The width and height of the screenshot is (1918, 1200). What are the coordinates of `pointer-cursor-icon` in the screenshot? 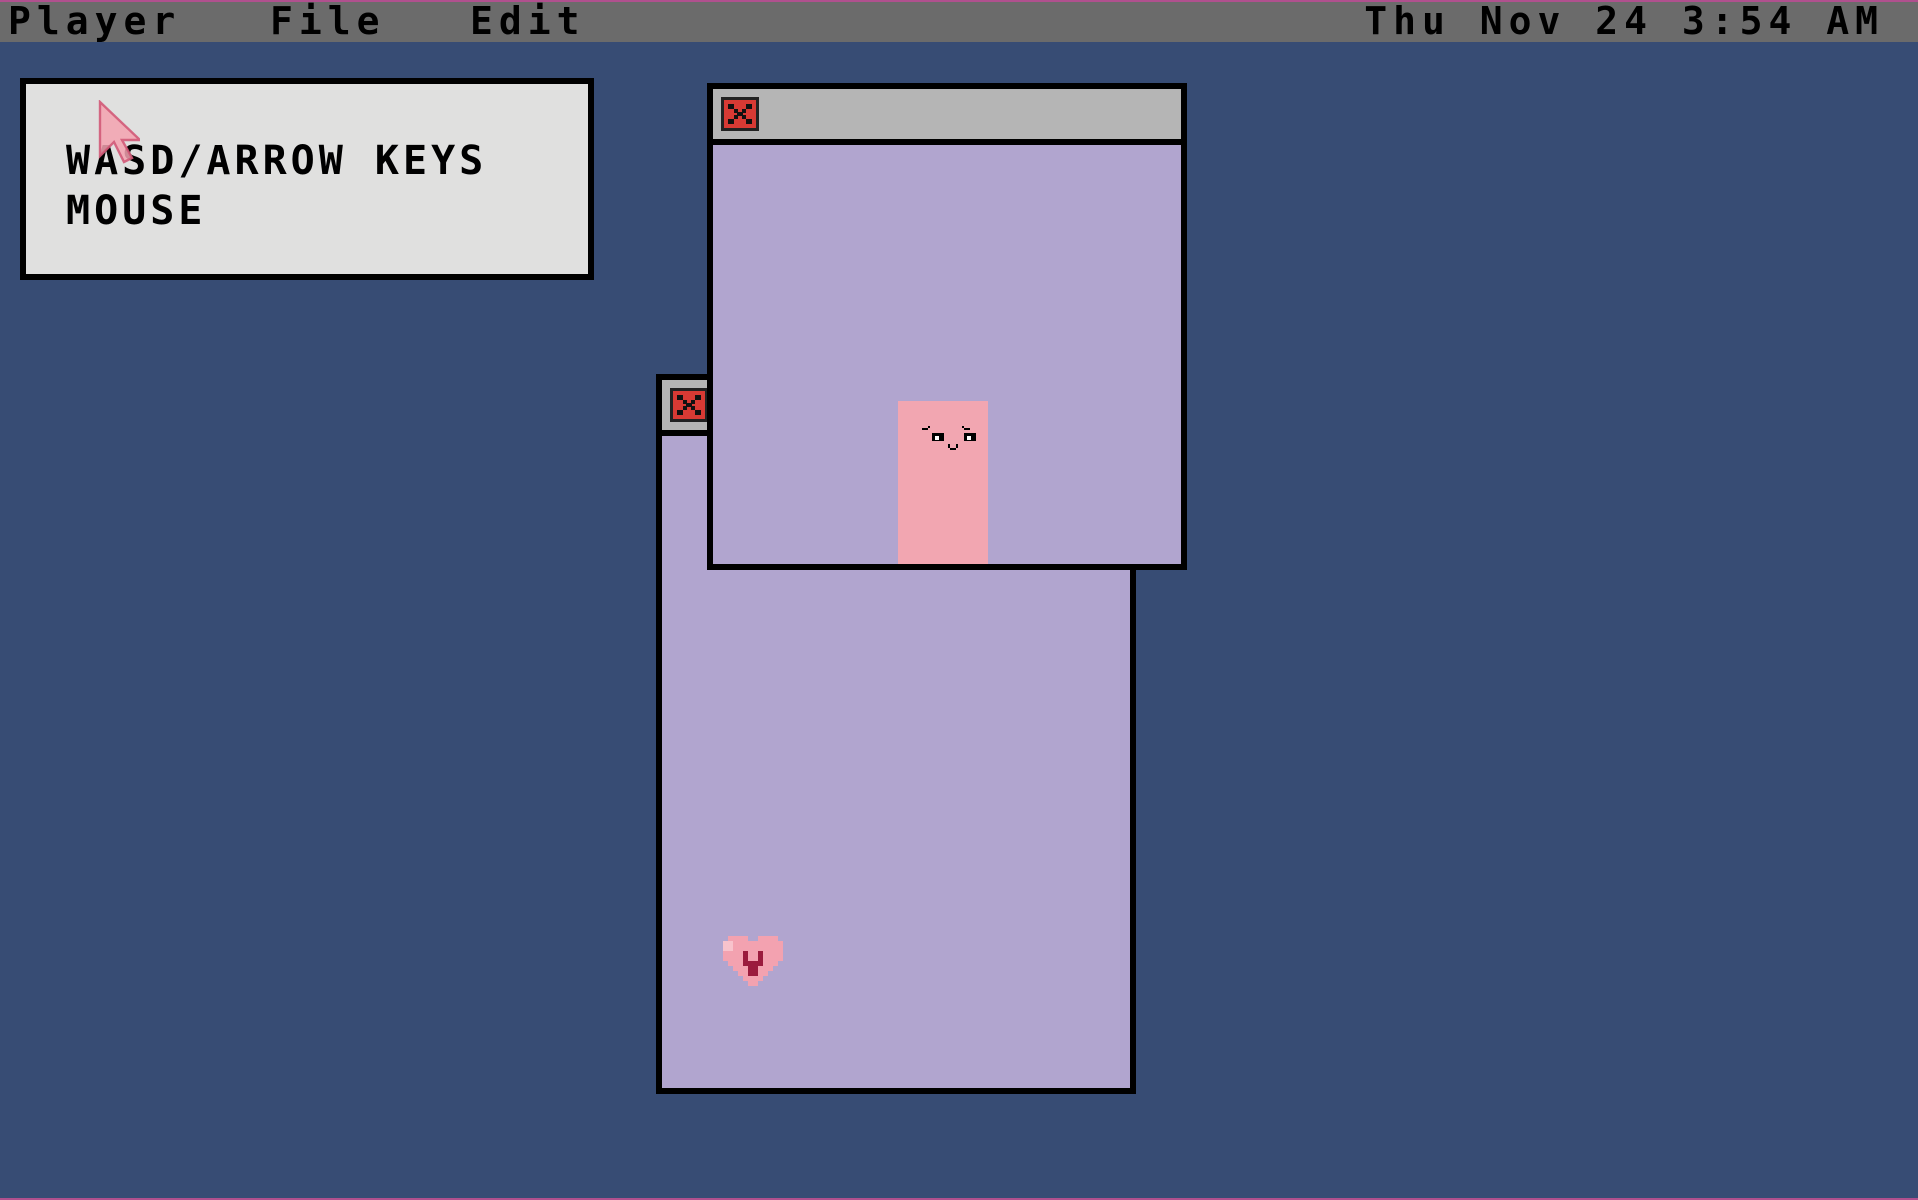 It's located at (119, 132).